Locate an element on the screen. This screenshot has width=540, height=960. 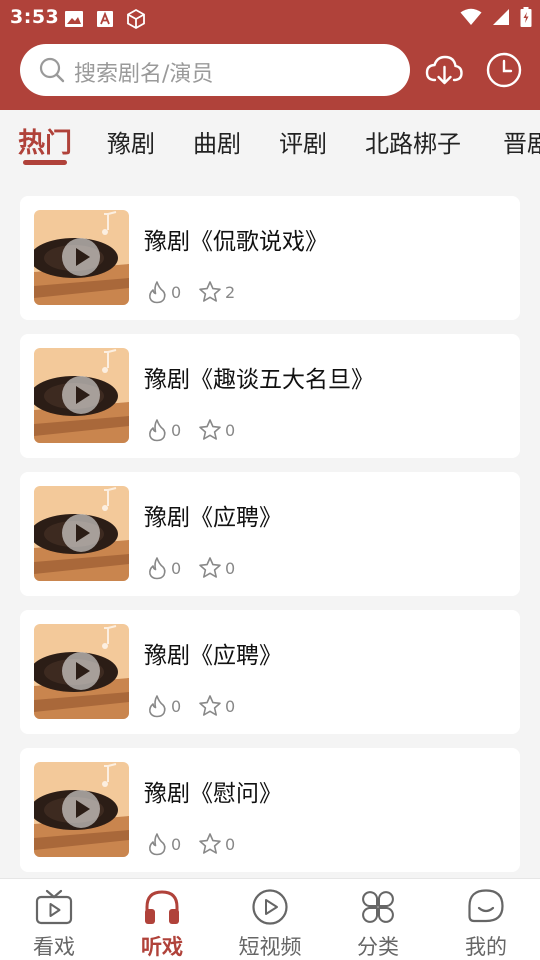
tab-yuju: 豫剧 is located at coordinates (131, 141).